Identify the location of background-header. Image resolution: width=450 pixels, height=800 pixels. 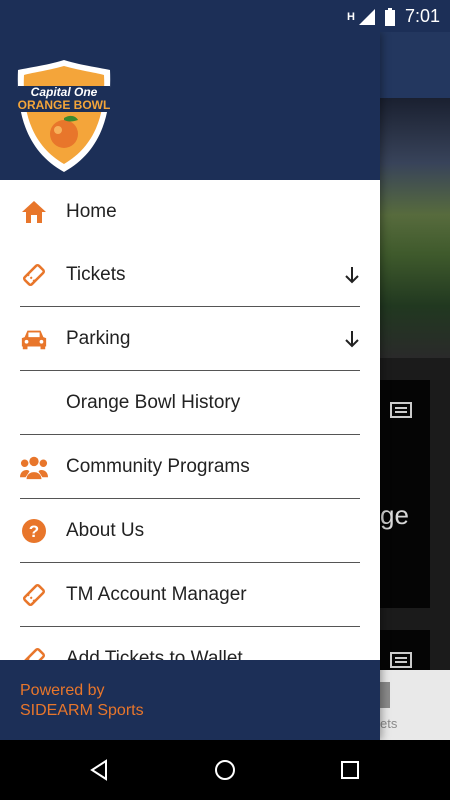
(415, 65).